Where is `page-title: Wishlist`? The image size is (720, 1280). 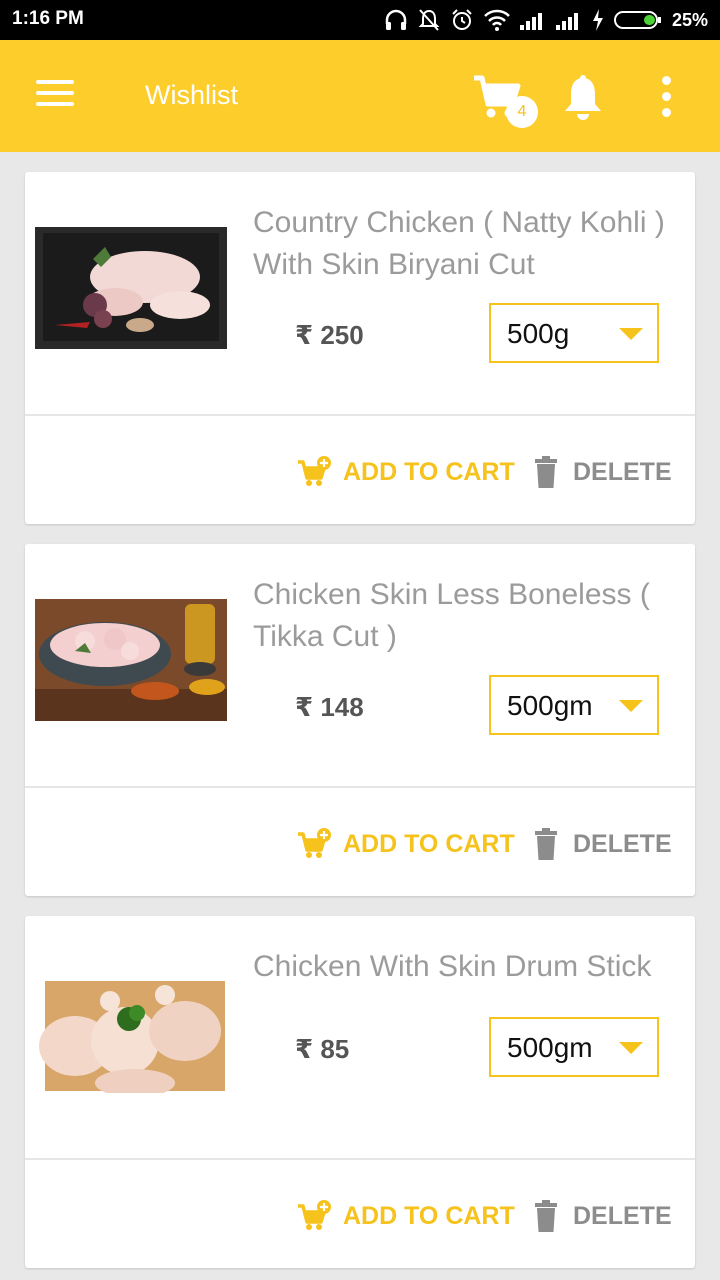
page-title: Wishlist is located at coordinates (191, 95).